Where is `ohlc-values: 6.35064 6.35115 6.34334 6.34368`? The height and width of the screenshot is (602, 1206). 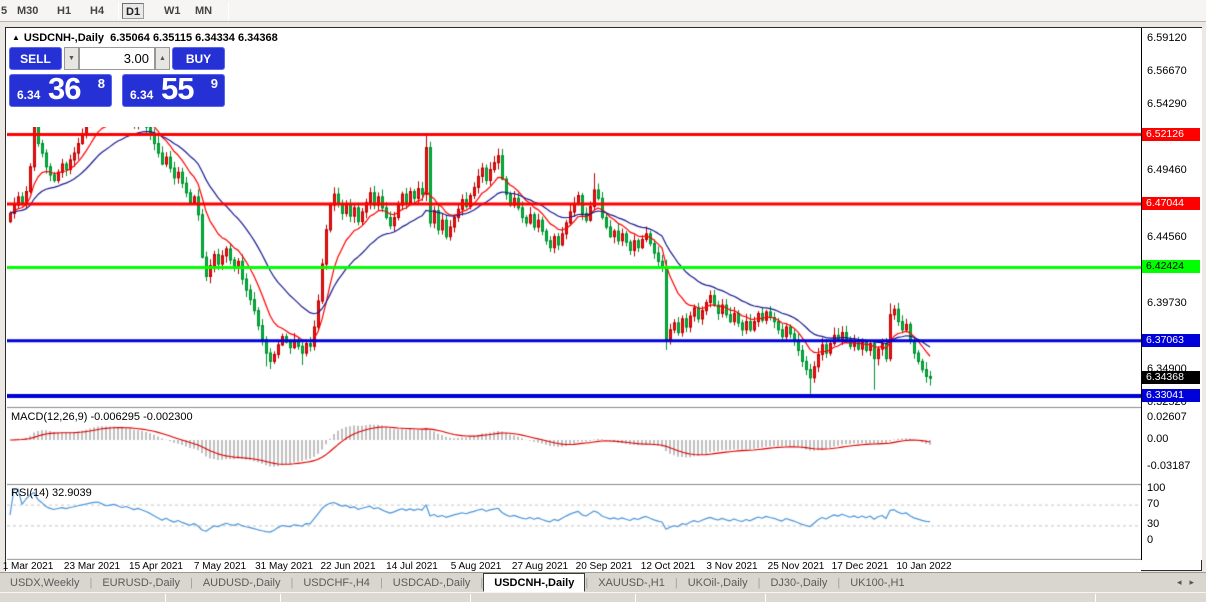
ohlc-values: 6.35064 6.35115 6.34334 6.34368 is located at coordinates (194, 38).